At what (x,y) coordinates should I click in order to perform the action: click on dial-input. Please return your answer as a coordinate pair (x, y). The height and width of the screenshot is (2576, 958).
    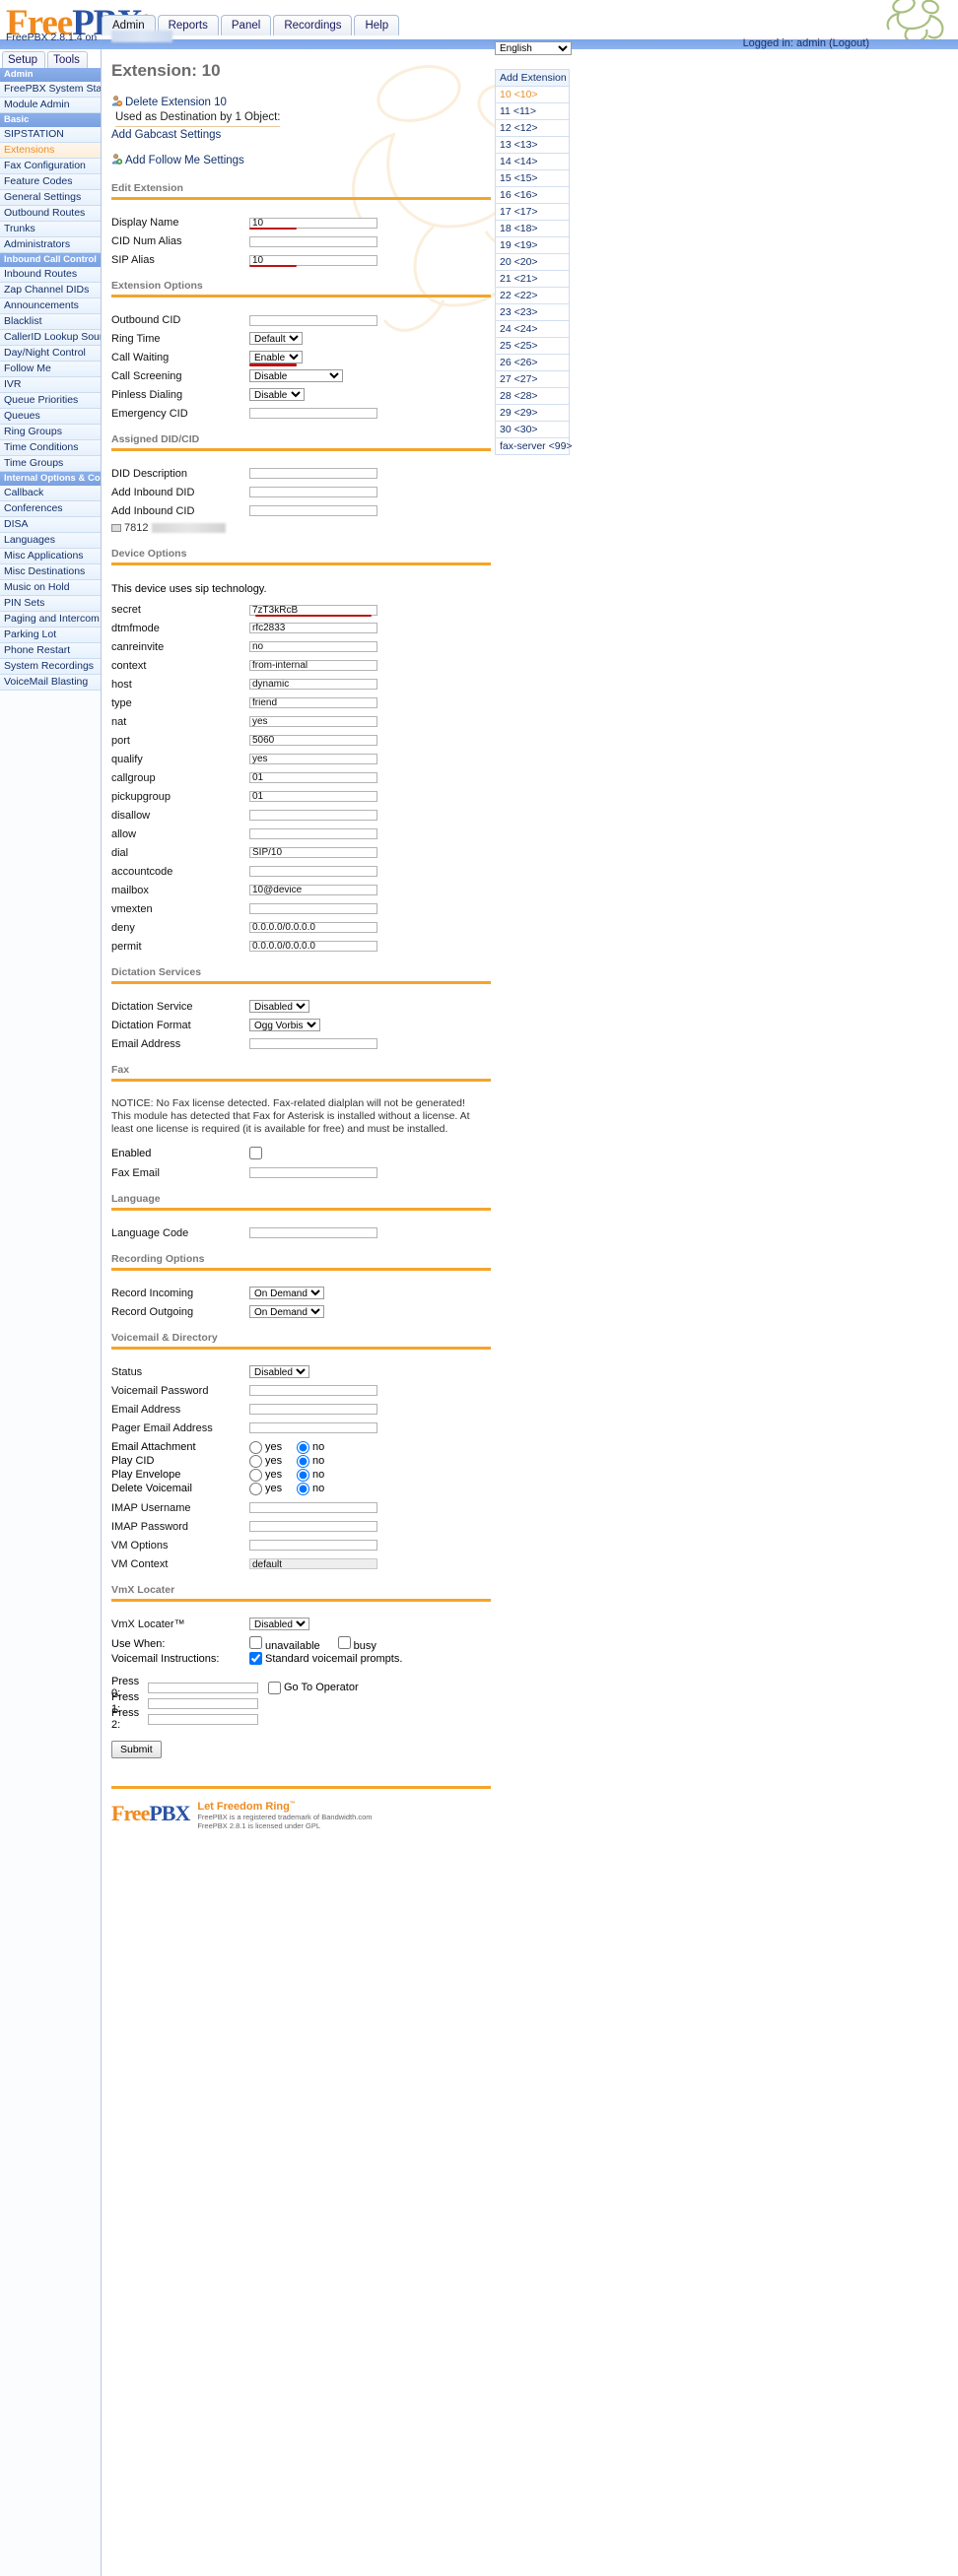
    Looking at the image, I should click on (313, 853).